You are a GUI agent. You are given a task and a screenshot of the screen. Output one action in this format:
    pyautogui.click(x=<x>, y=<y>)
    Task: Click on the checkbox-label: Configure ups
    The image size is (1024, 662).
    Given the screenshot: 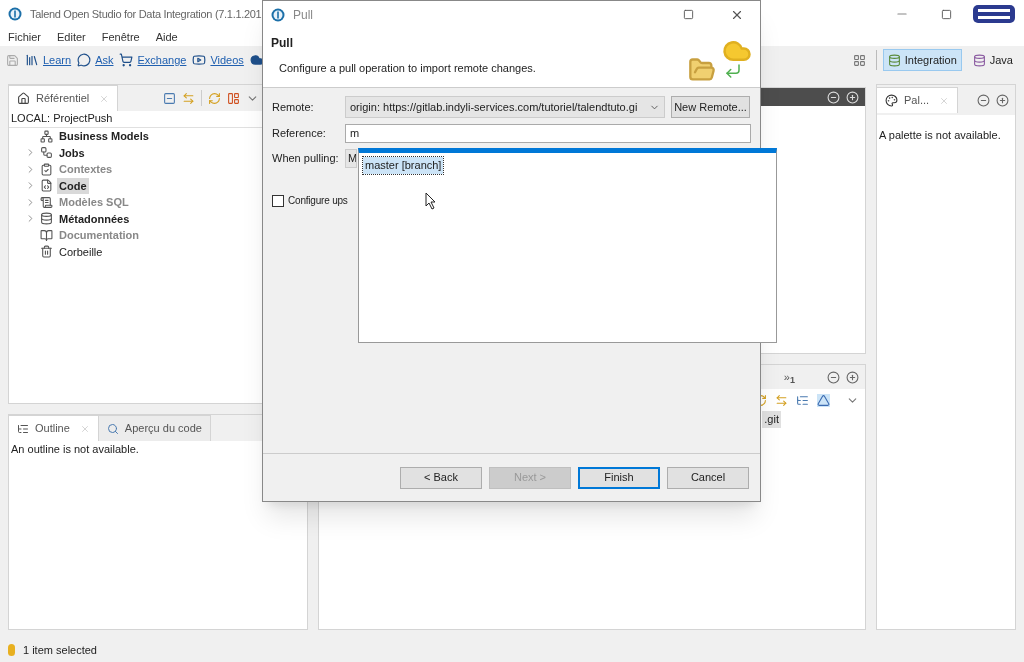 What is the action you would take?
    pyautogui.click(x=318, y=201)
    